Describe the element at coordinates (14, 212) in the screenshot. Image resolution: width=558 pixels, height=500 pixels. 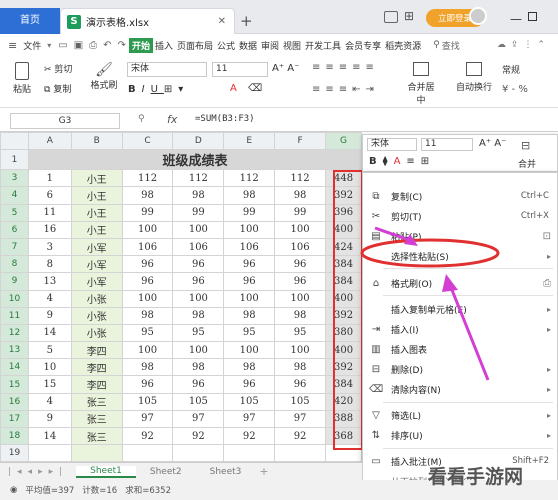
I see `row-header: 5` at that location.